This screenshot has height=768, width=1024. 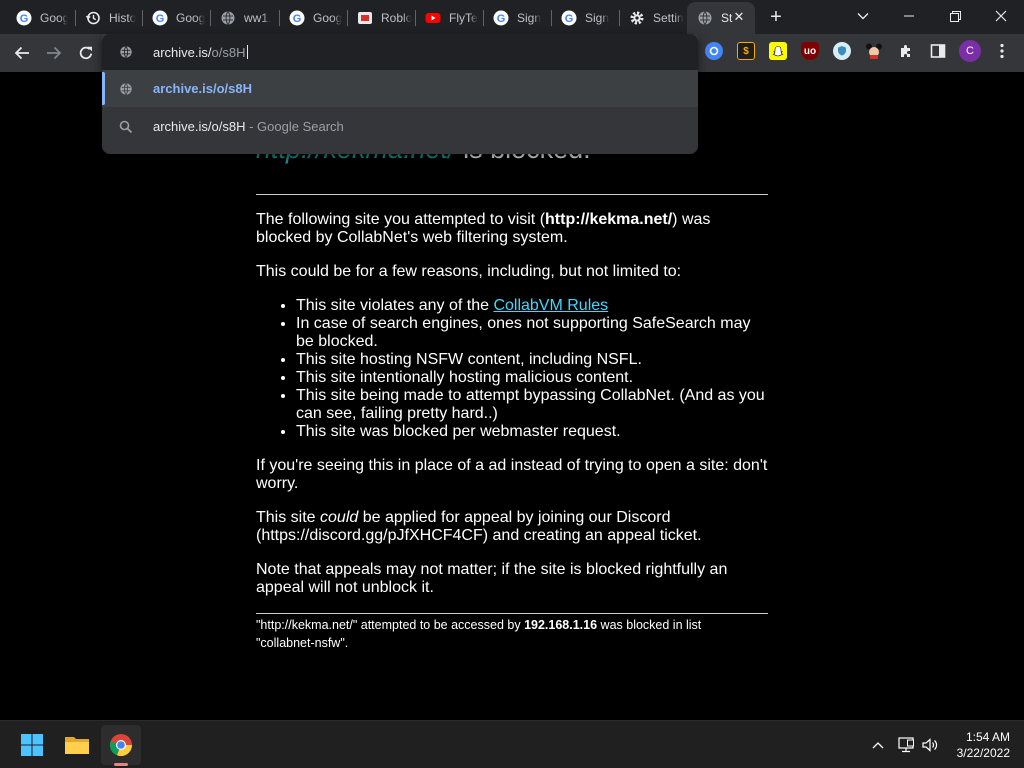 What do you see at coordinates (400, 126) in the screenshot?
I see `suggestion-search: archive.is/o/s8H - Google Search` at bounding box center [400, 126].